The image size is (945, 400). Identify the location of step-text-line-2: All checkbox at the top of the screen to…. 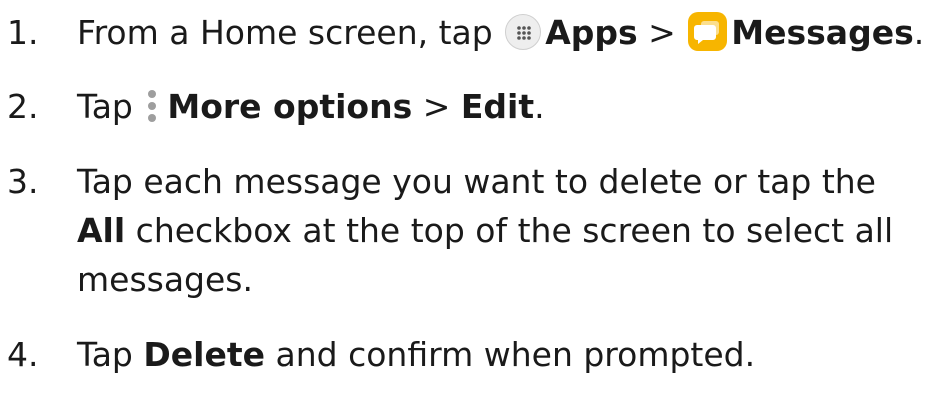
(485, 230).